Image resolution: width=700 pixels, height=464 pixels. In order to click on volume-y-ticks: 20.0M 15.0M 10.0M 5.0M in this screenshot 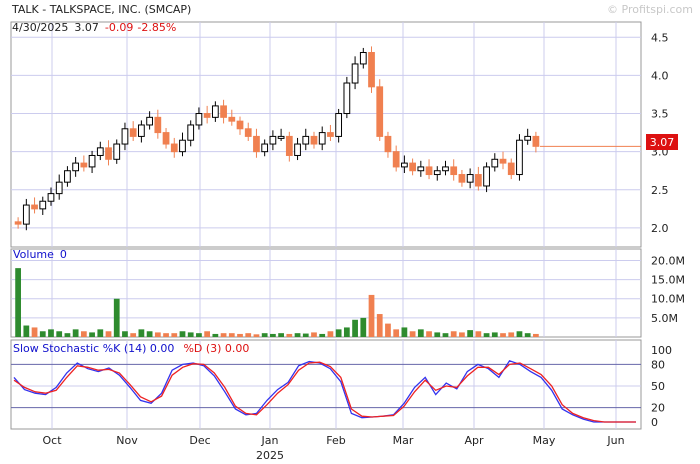, I will do `click(668, 289)`.